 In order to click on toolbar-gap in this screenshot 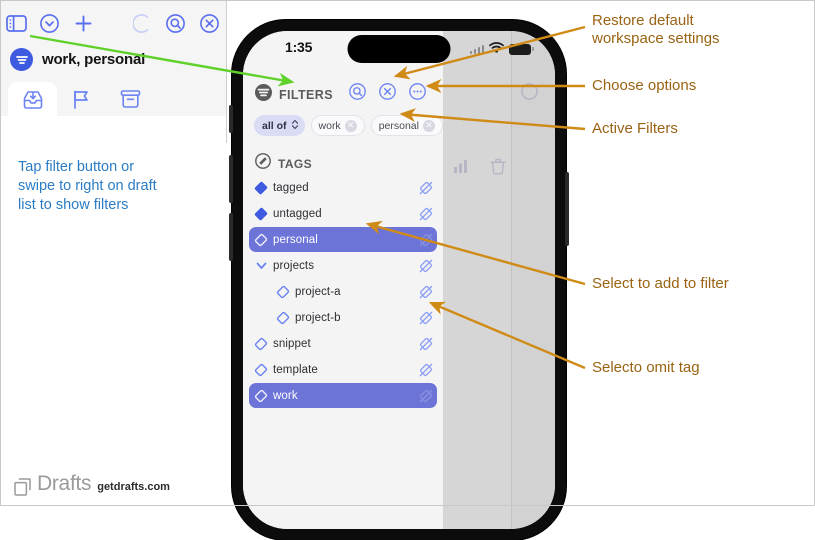, I will do `click(113, 23)`.